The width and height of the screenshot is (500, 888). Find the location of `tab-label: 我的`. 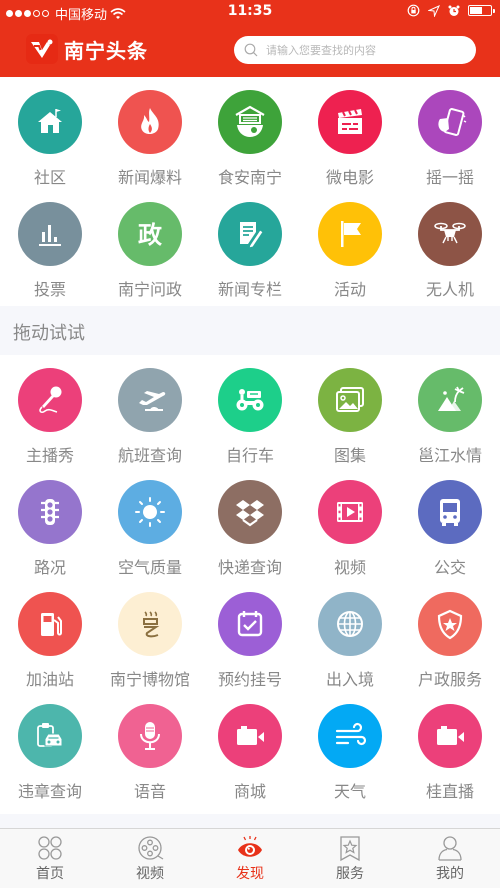

tab-label: 我的 is located at coordinates (450, 874).